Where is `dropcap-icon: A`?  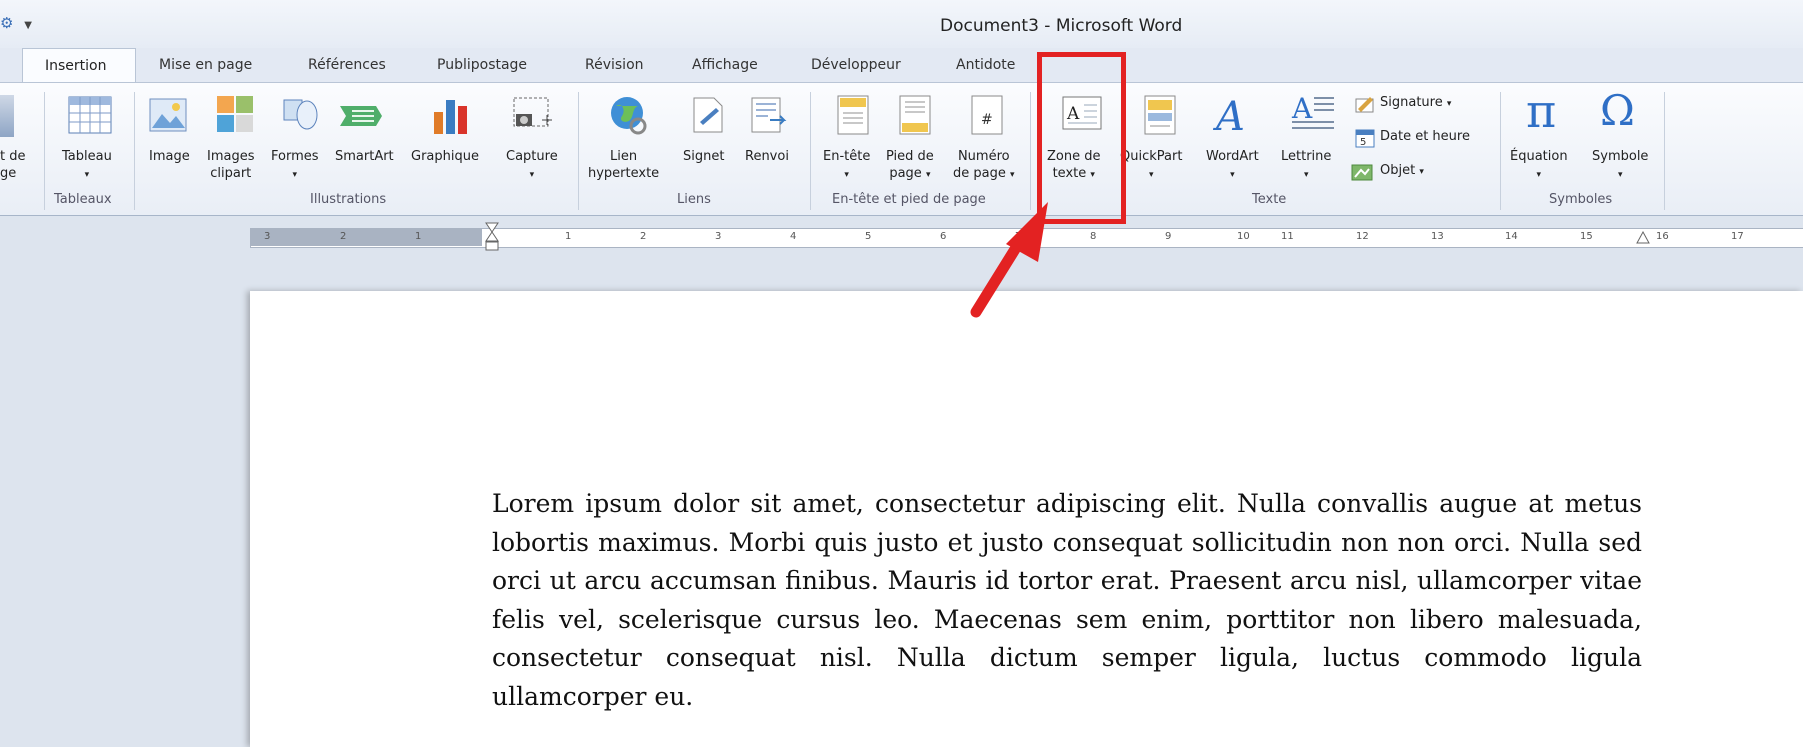 dropcap-icon: A is located at coordinates (1313, 113).